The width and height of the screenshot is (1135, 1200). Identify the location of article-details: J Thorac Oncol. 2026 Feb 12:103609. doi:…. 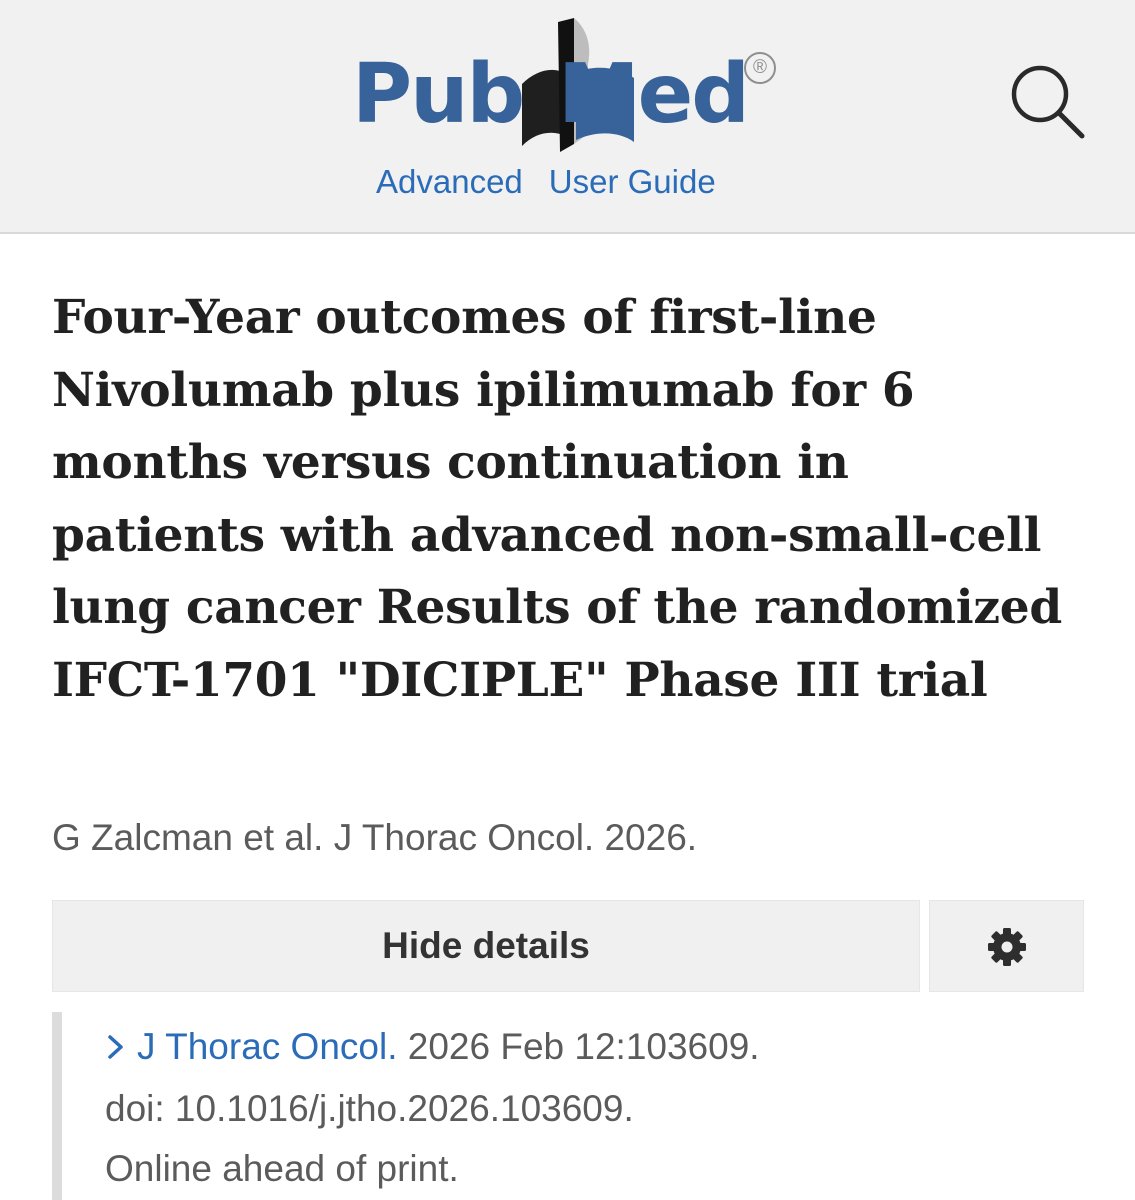
(568, 1106).